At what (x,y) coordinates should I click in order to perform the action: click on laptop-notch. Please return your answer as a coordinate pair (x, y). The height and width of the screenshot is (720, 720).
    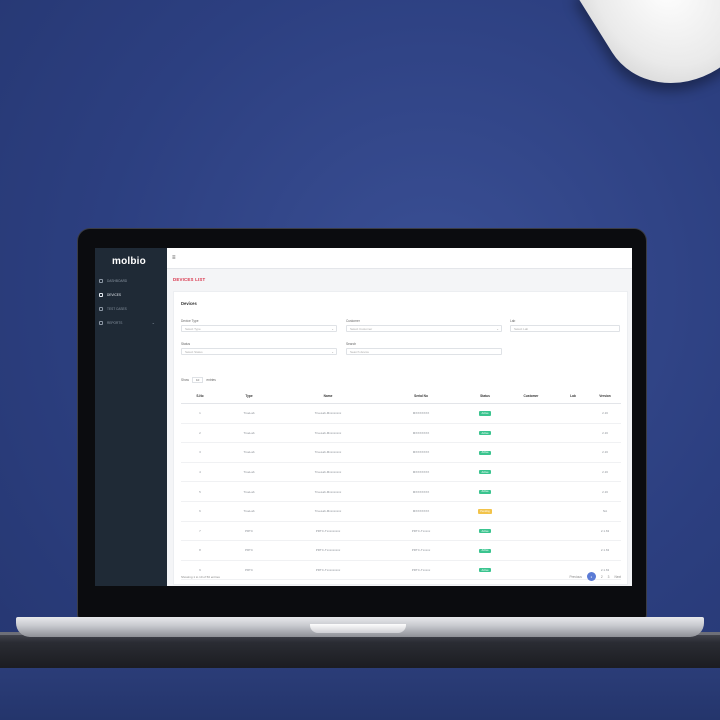
    Looking at the image, I should click on (358, 628).